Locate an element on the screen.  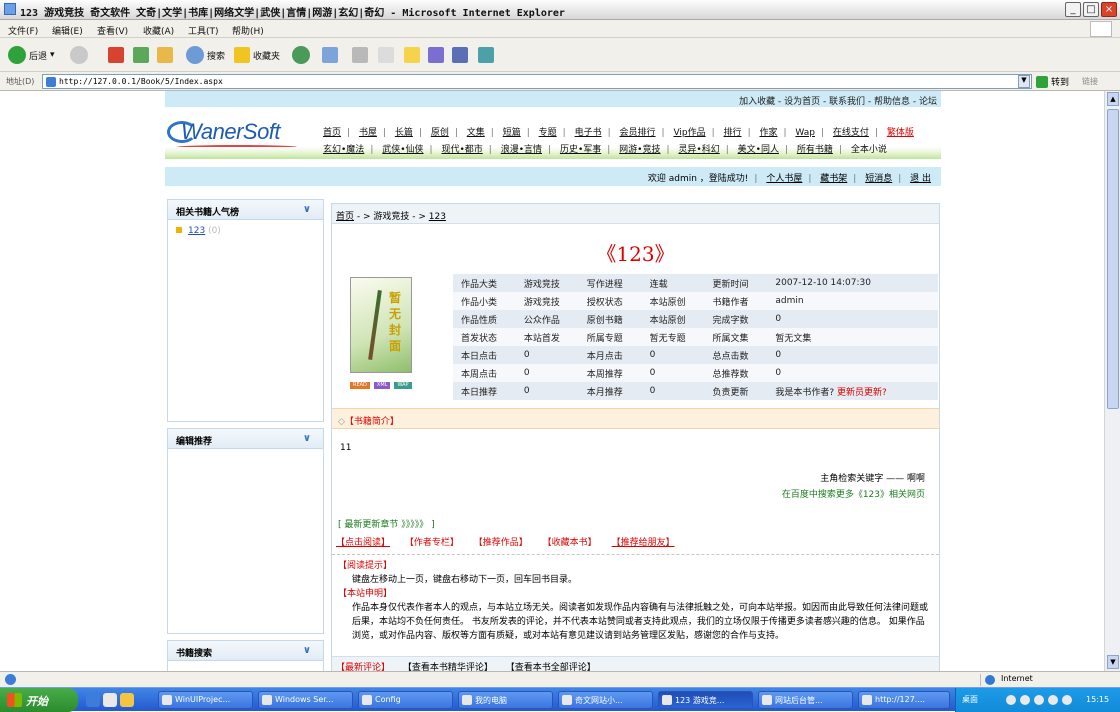
task-config: Config is located at coordinates (405, 700).